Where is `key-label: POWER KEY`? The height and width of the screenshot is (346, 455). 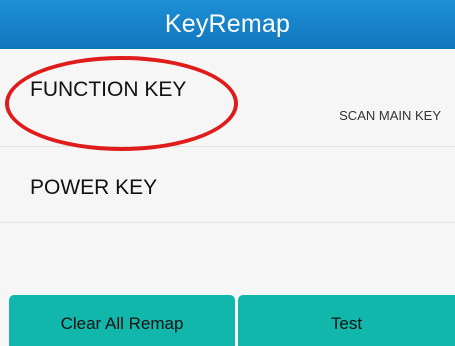 key-label: POWER KEY is located at coordinates (94, 187).